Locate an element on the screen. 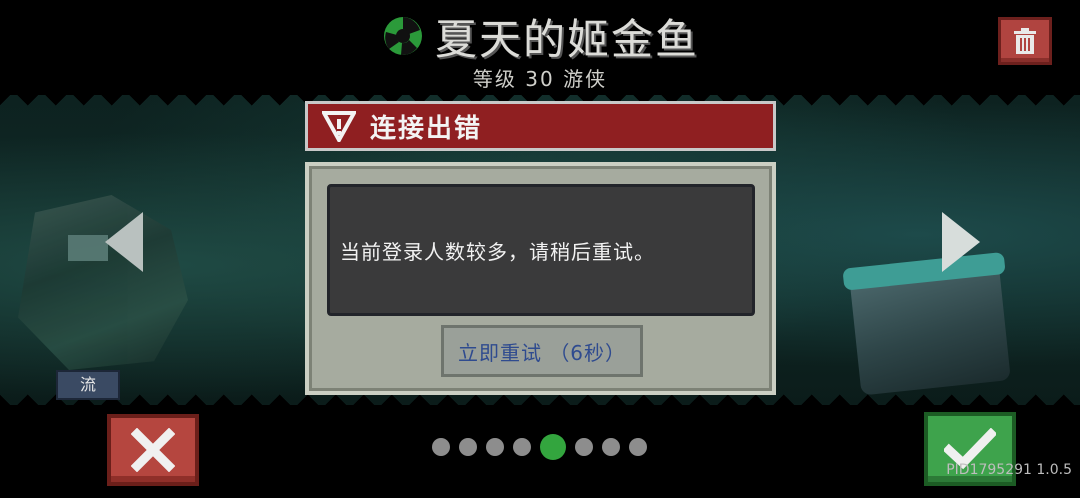  close-icon is located at coordinates (153, 450).